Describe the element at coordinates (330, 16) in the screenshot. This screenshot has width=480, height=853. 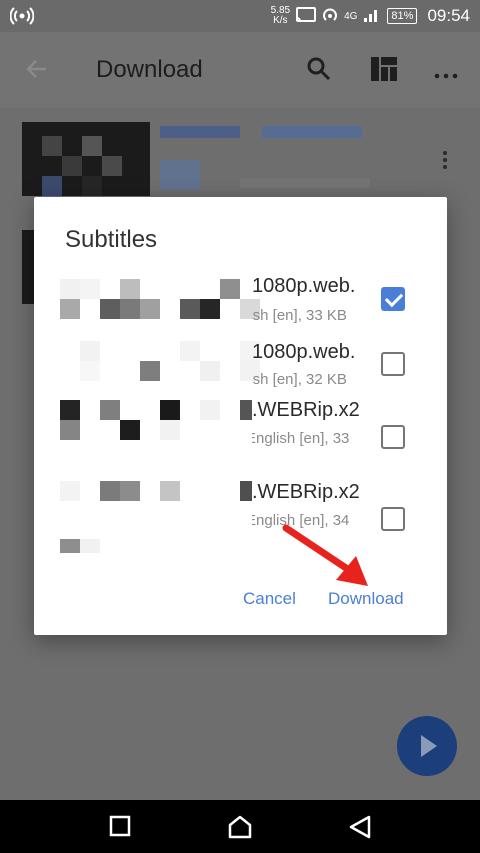
I see `hotspot-small-icon` at that location.